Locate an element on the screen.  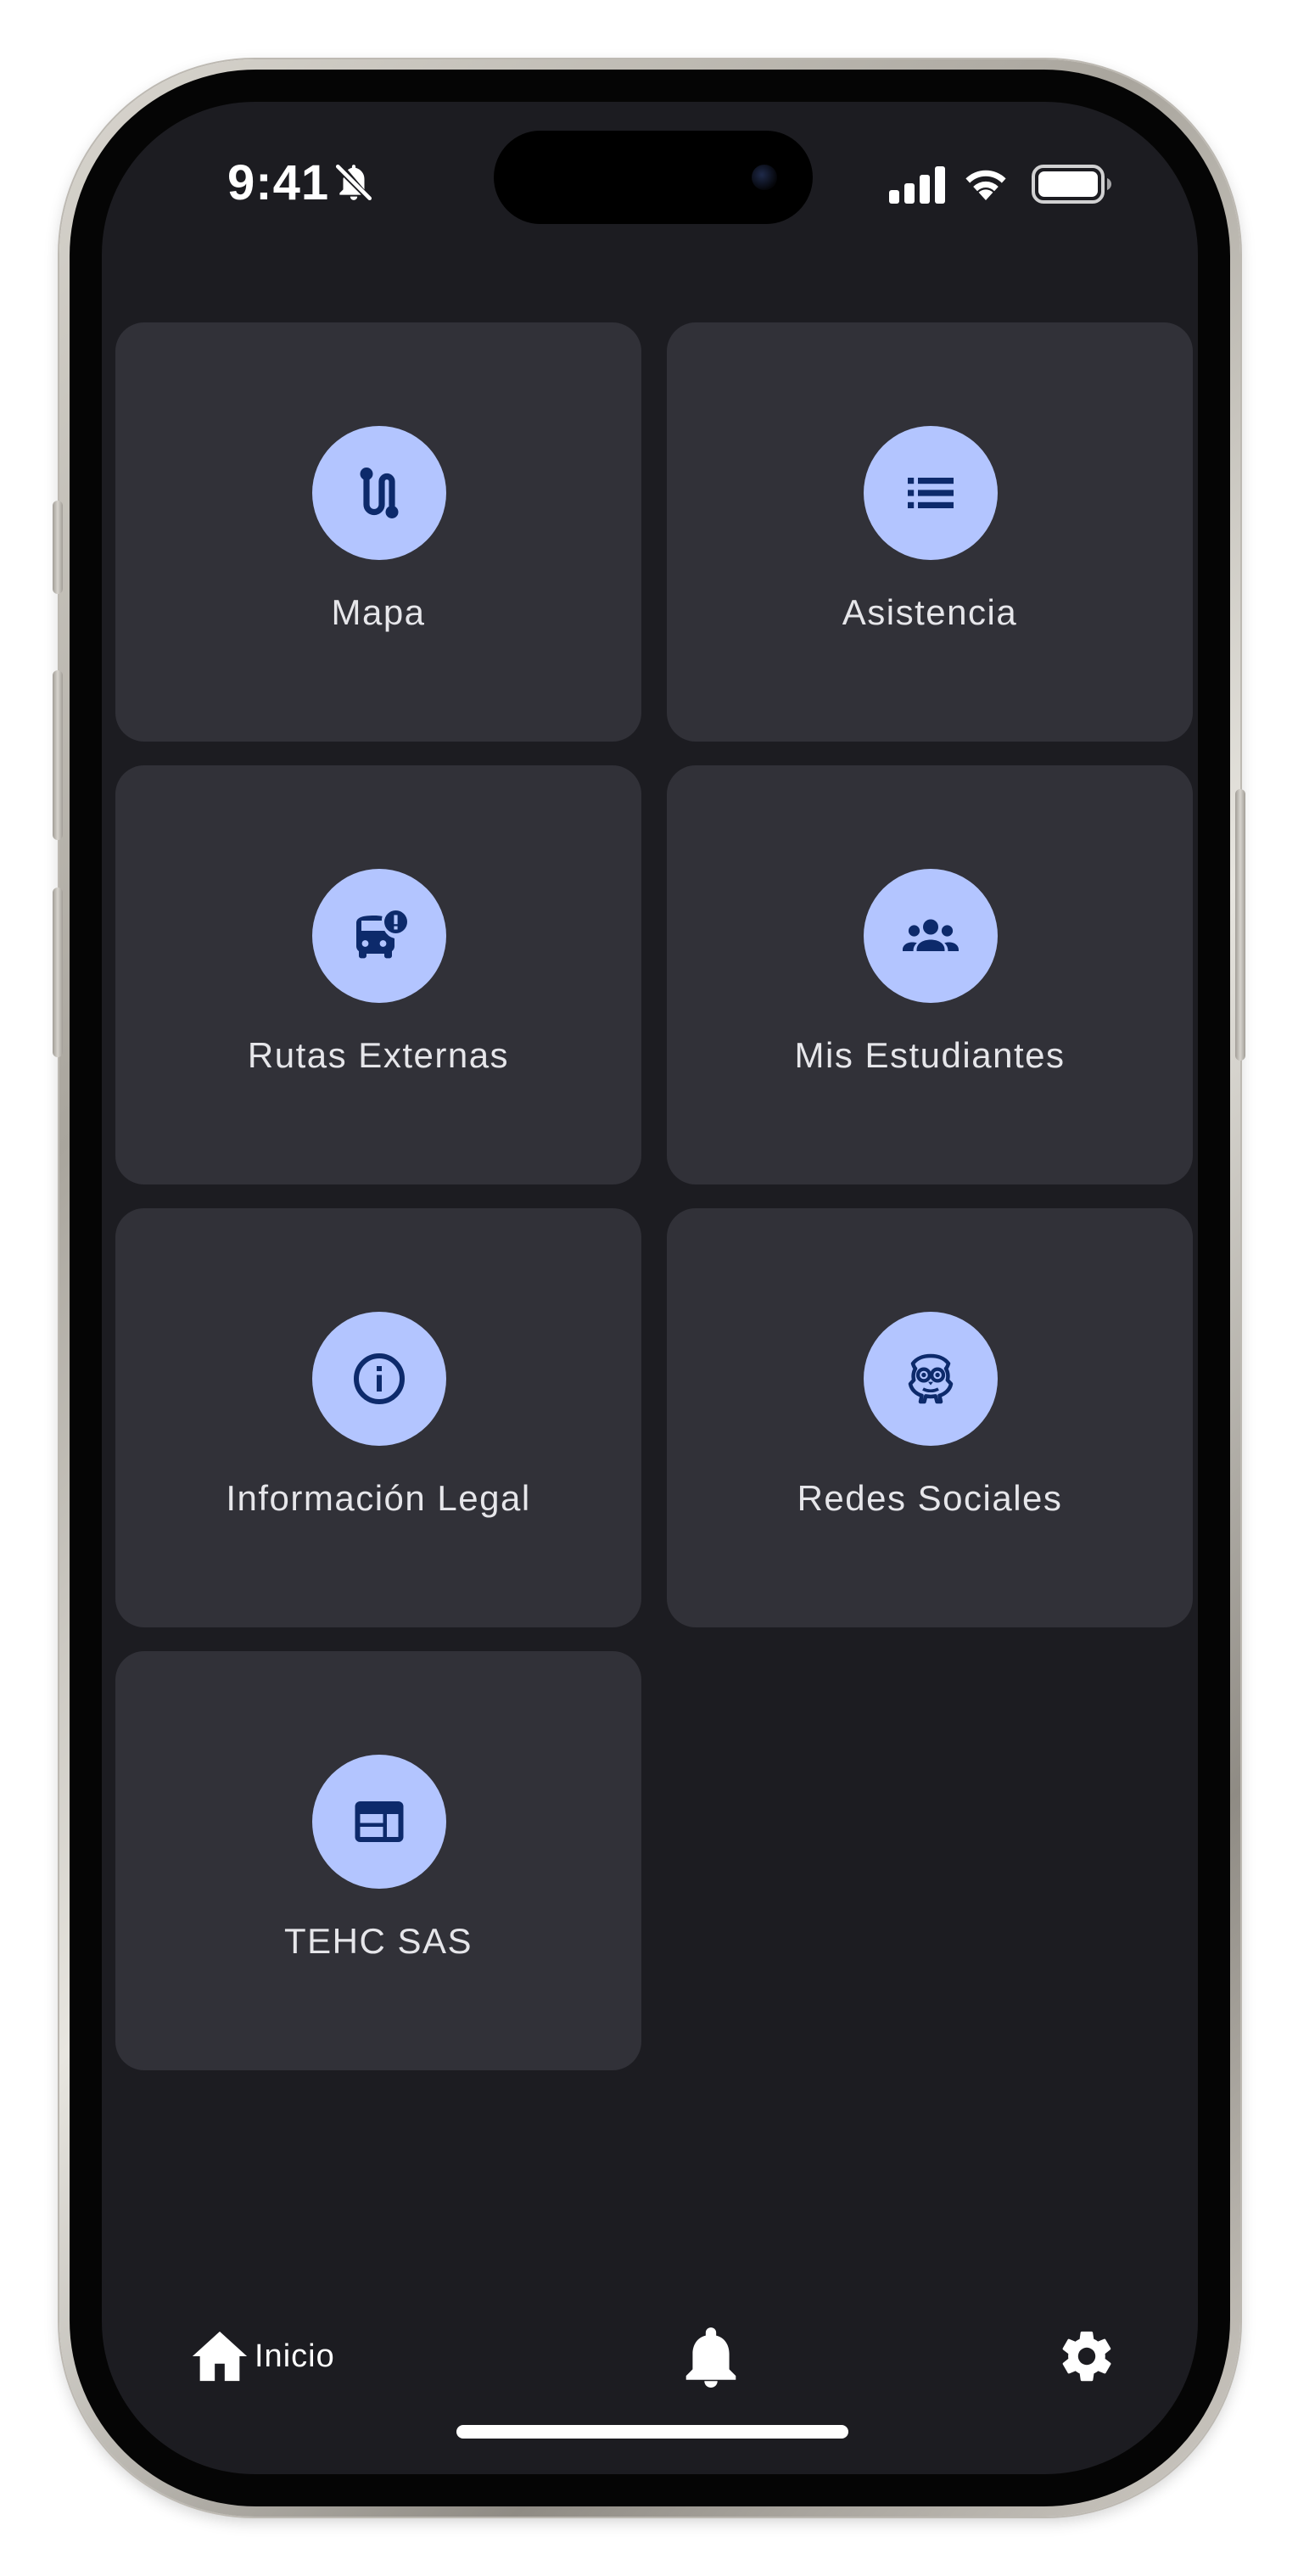
nav-home-button: Inicio is located at coordinates (262, 2356).